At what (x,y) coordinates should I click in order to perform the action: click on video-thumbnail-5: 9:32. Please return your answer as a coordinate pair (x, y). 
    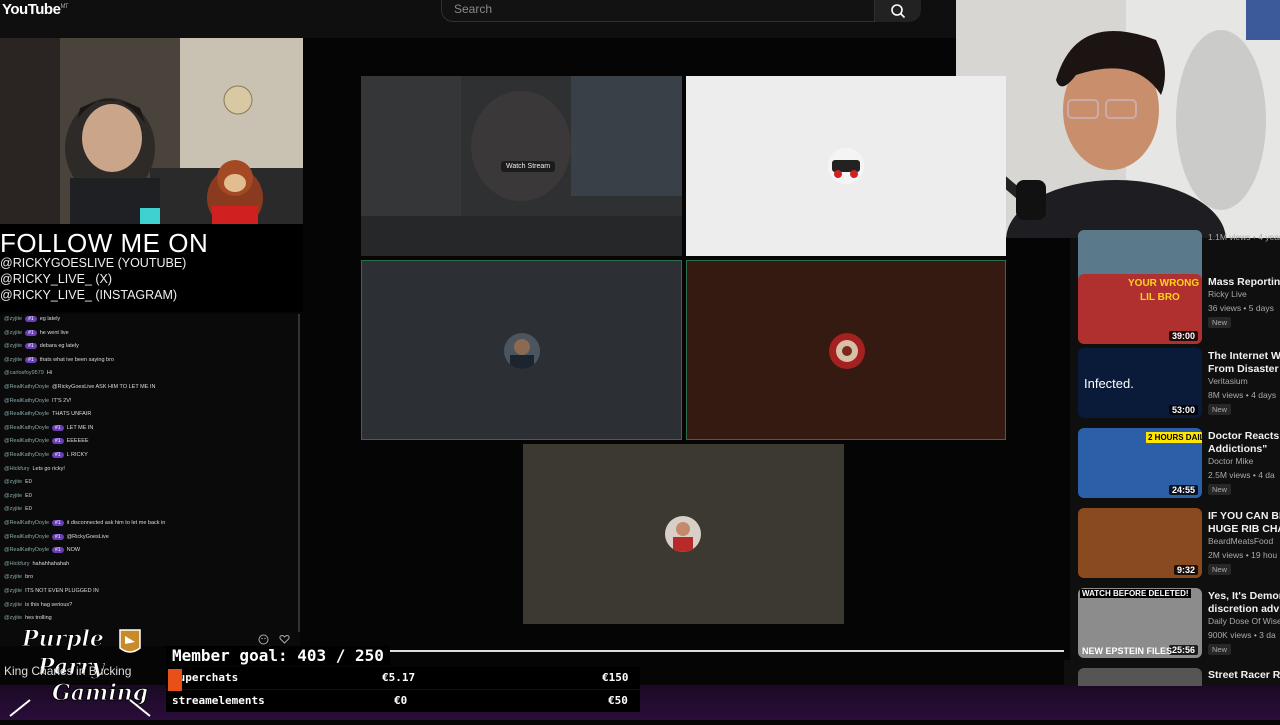
    Looking at the image, I should click on (1140, 543).